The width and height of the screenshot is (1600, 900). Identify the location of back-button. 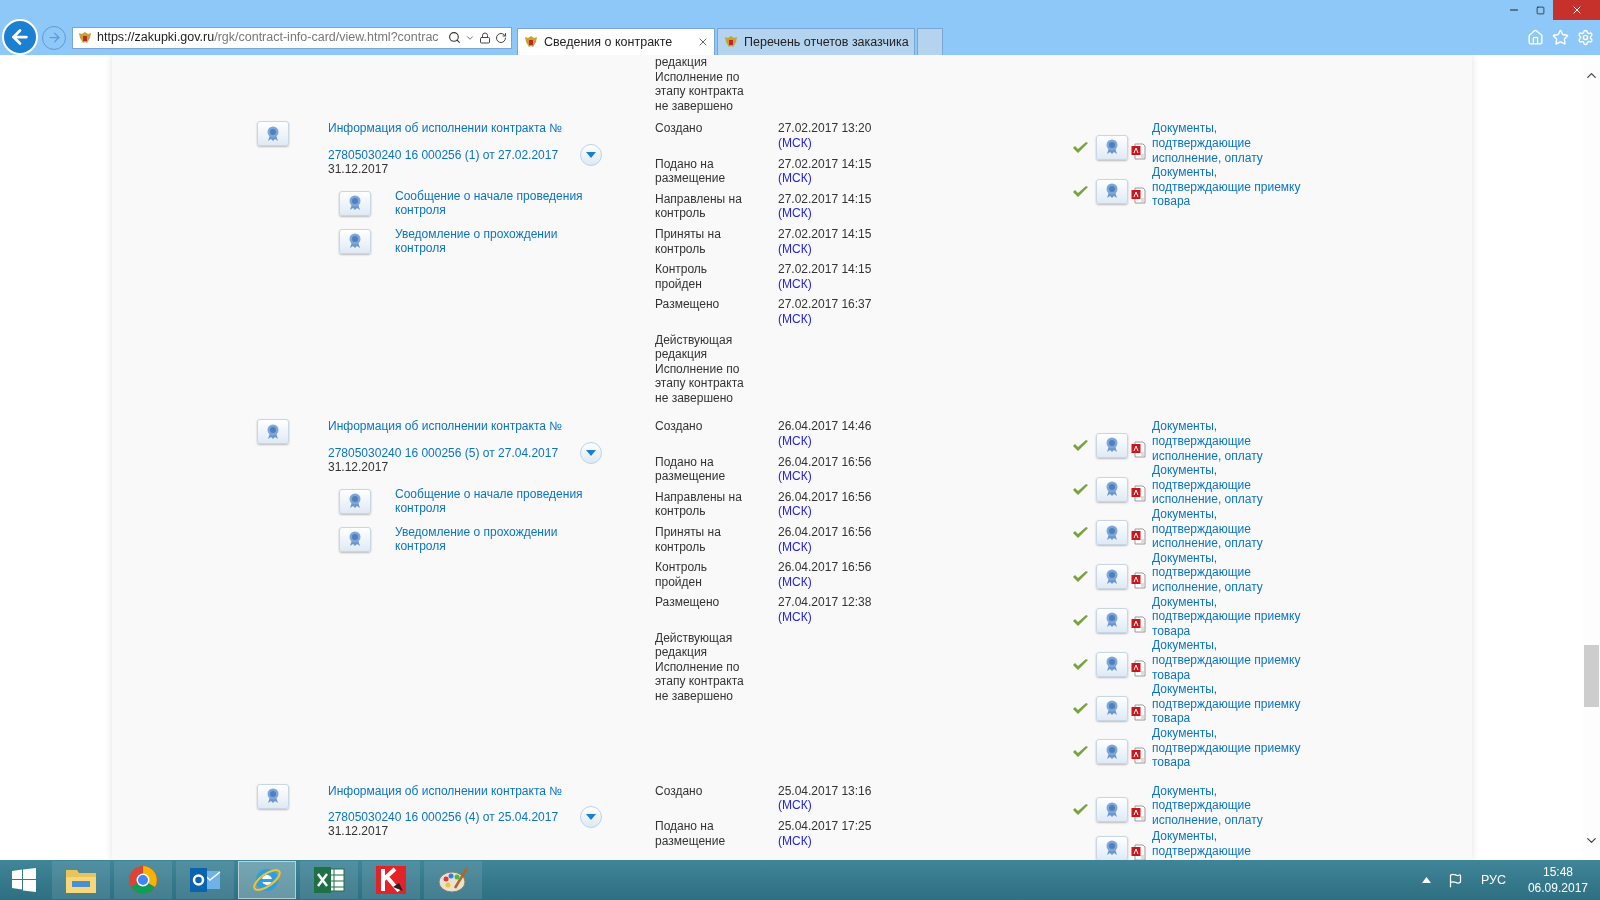
(20, 36).